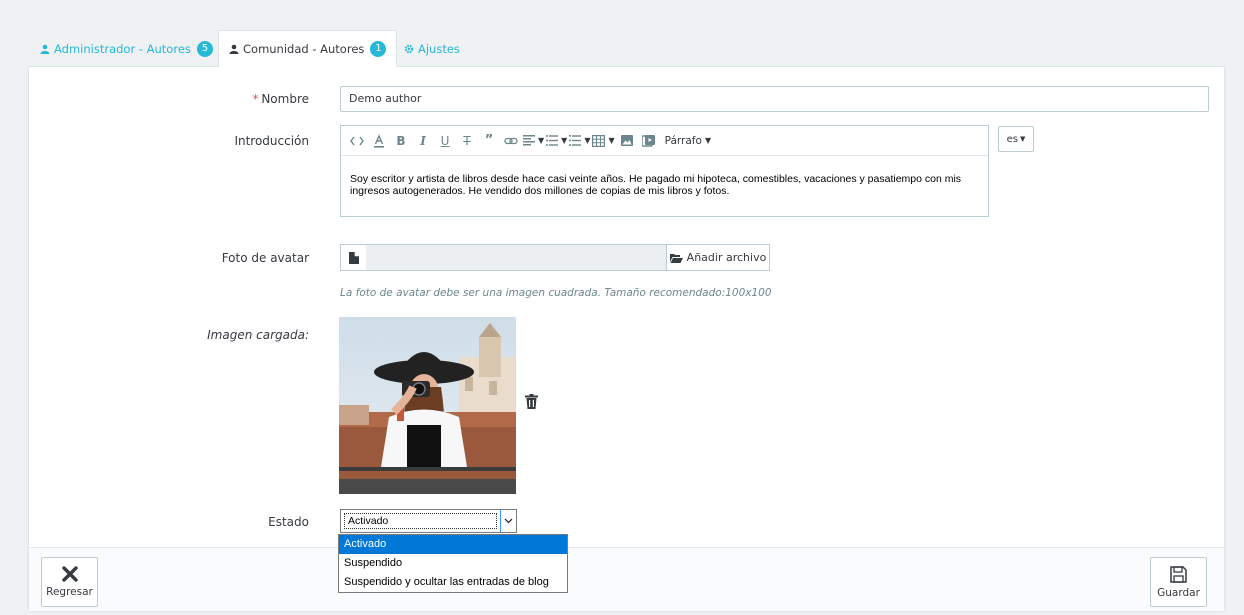 The image size is (1244, 615). Describe the element at coordinates (649, 141) in the screenshot. I see `video-icon` at that location.